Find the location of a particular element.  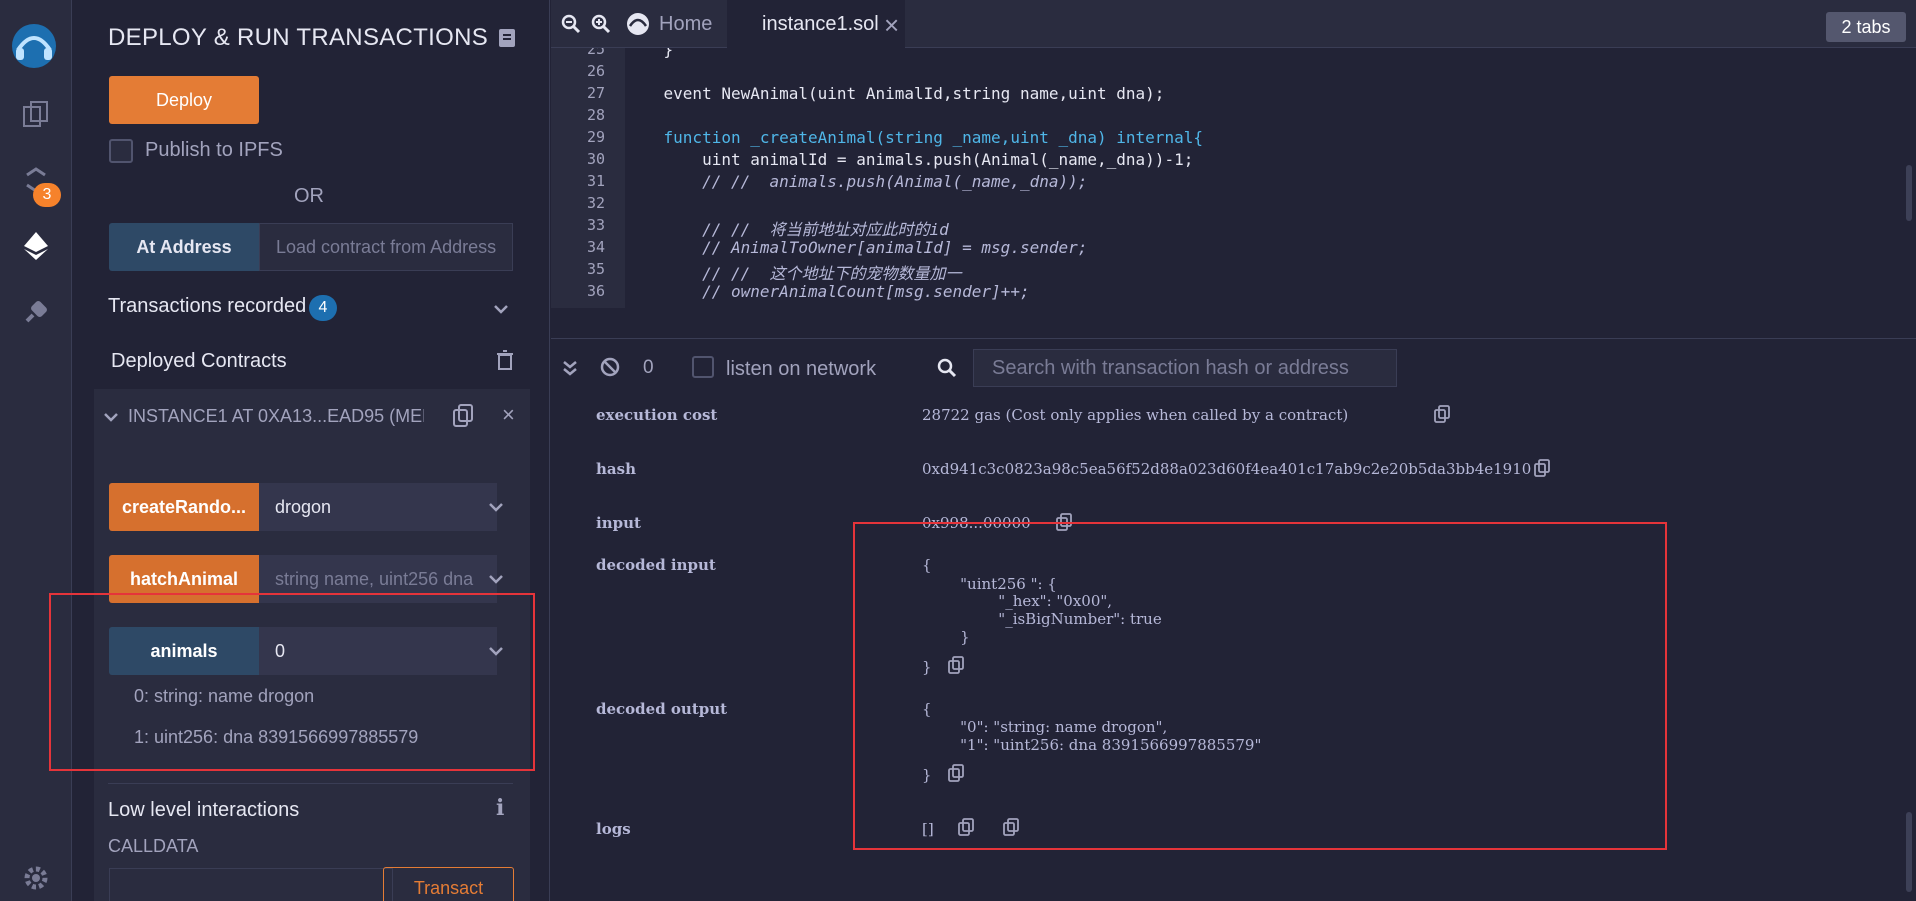

tab-home: Home is located at coordinates (685, 24).